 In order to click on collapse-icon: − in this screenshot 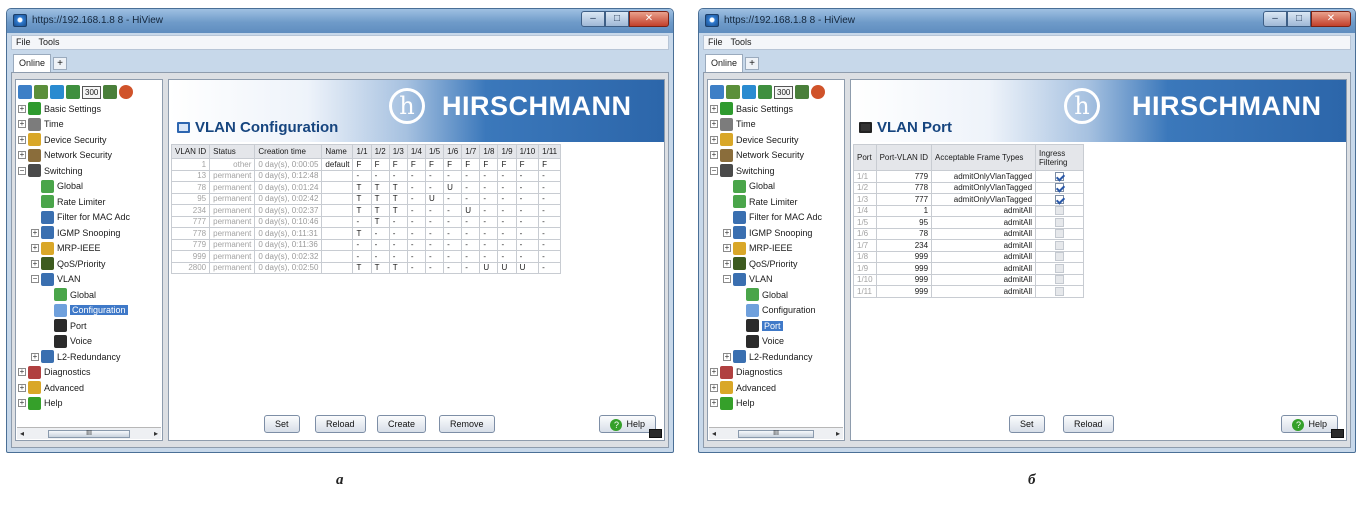, I will do `click(727, 279)`.